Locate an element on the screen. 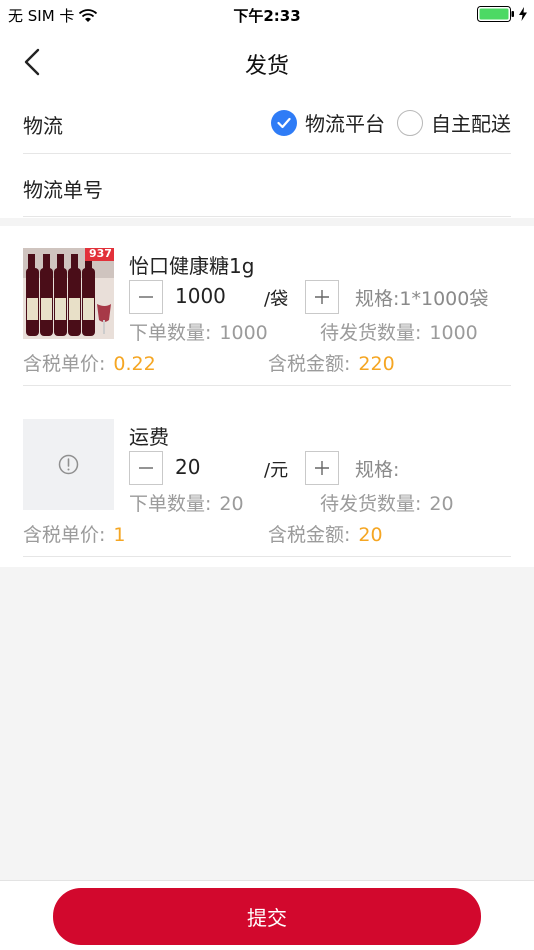 The width and height of the screenshot is (534, 950). radio-self-delivery: 自主配送 is located at coordinates (454, 122).